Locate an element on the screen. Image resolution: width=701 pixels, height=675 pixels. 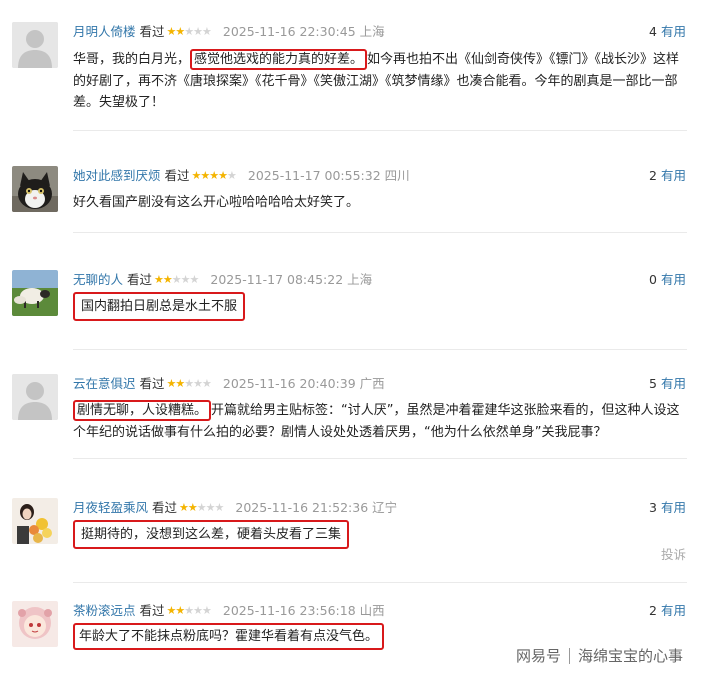
watermark-separator is located at coordinates (569, 656).